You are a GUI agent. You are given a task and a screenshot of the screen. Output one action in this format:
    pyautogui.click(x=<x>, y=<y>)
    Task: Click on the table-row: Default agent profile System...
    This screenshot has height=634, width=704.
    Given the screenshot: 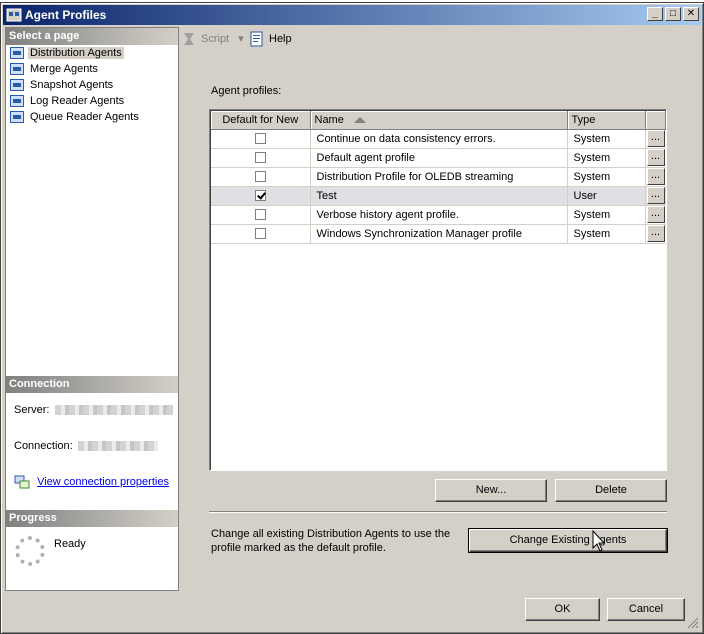 What is the action you would take?
    pyautogui.click(x=438, y=158)
    